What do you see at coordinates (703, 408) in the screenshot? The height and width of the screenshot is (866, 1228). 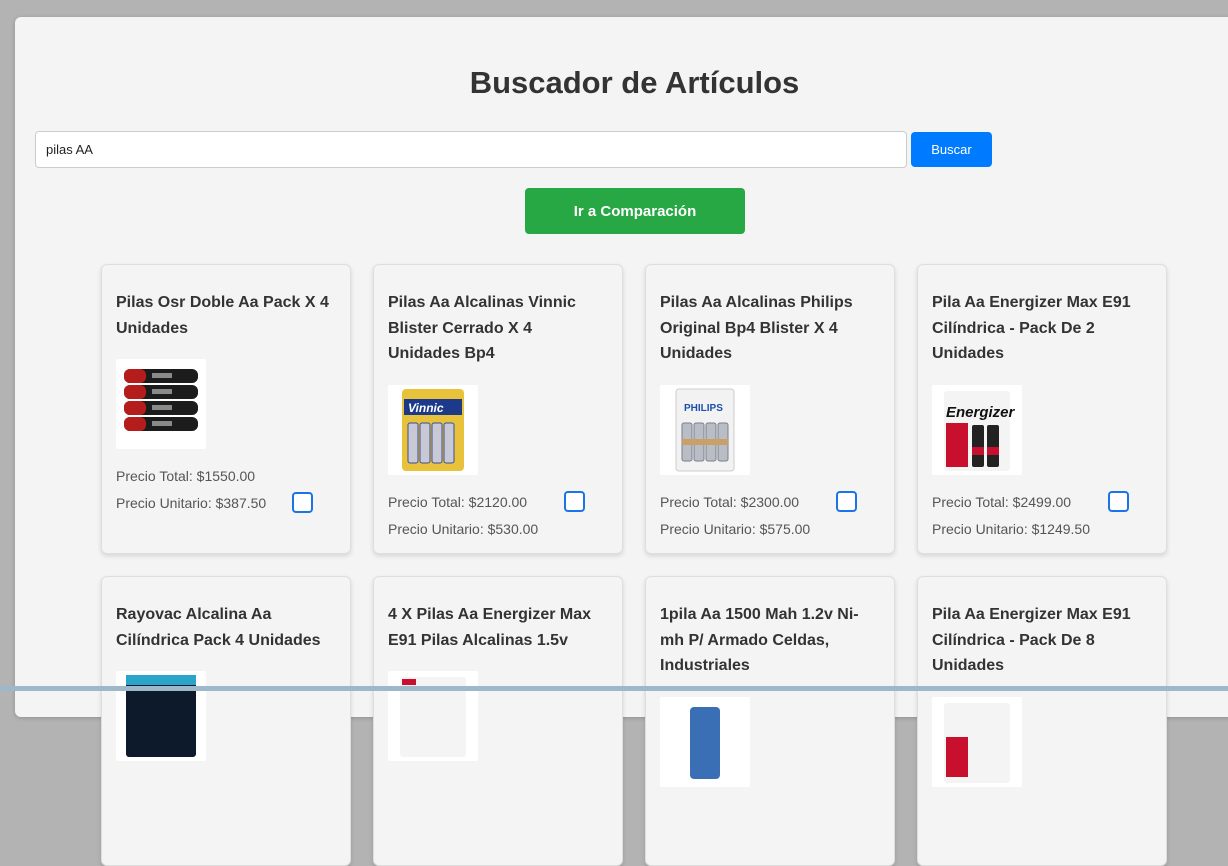 I see `svg-text: PHILIPS` at bounding box center [703, 408].